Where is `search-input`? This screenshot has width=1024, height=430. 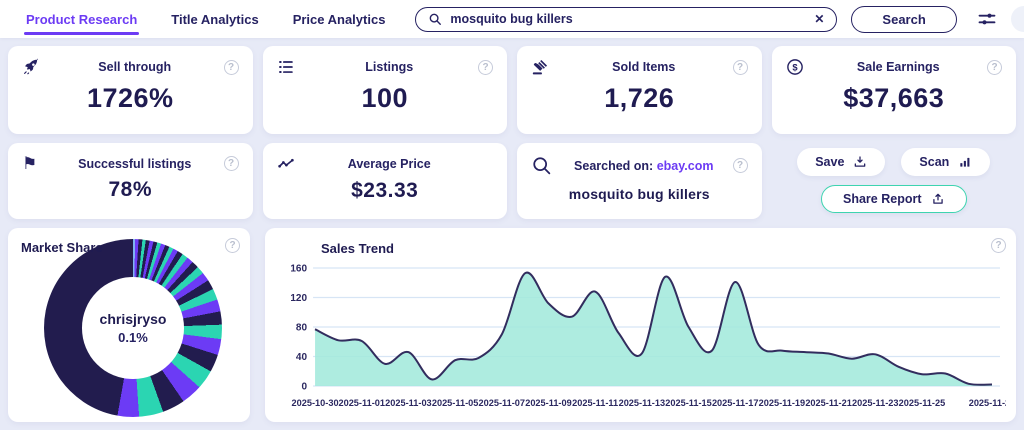 search-input is located at coordinates (628, 19).